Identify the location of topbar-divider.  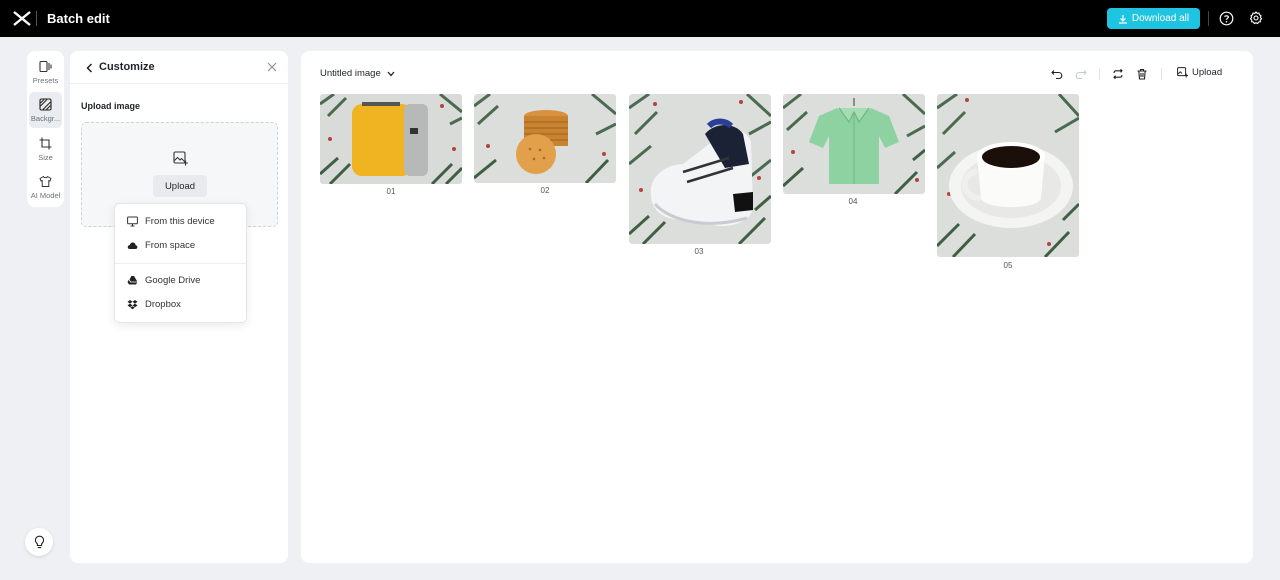
(36, 18).